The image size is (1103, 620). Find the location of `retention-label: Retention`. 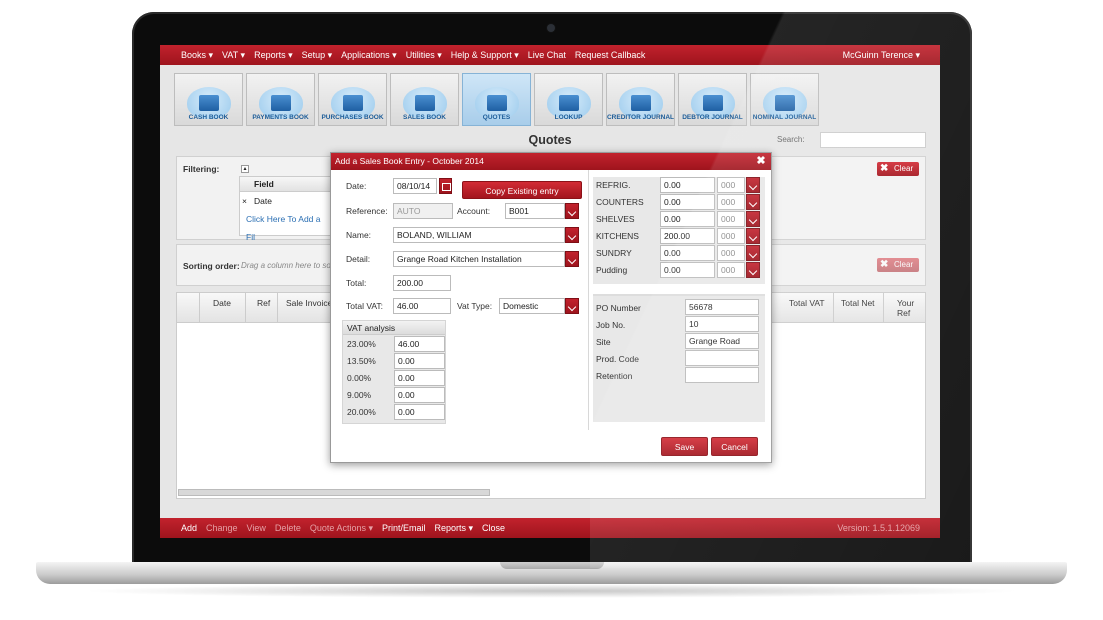

retention-label: Retention is located at coordinates (614, 376).